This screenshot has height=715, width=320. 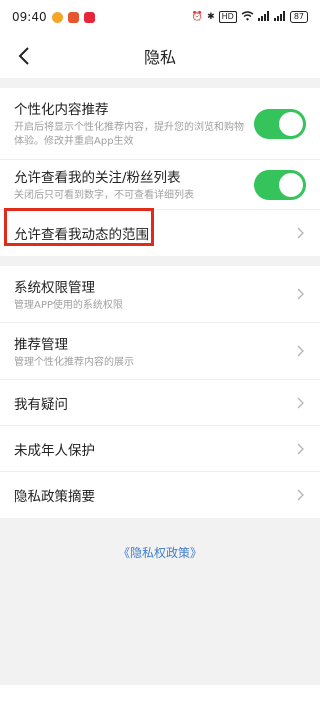 I want to click on chevron-left-icon, so click(x=23, y=56).